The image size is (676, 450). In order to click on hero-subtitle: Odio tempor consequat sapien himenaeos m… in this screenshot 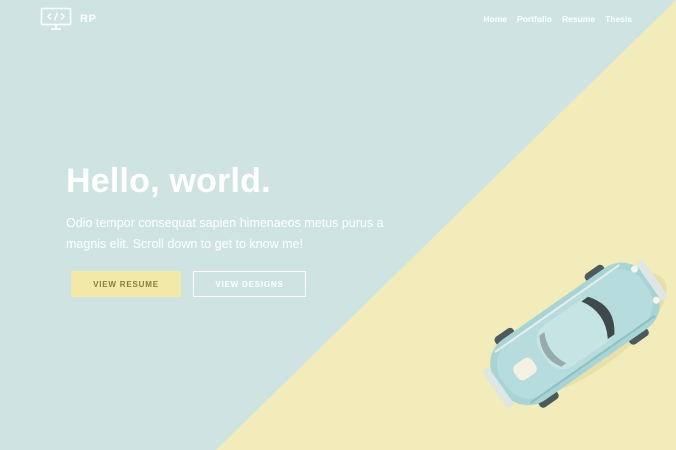, I will do `click(225, 233)`.